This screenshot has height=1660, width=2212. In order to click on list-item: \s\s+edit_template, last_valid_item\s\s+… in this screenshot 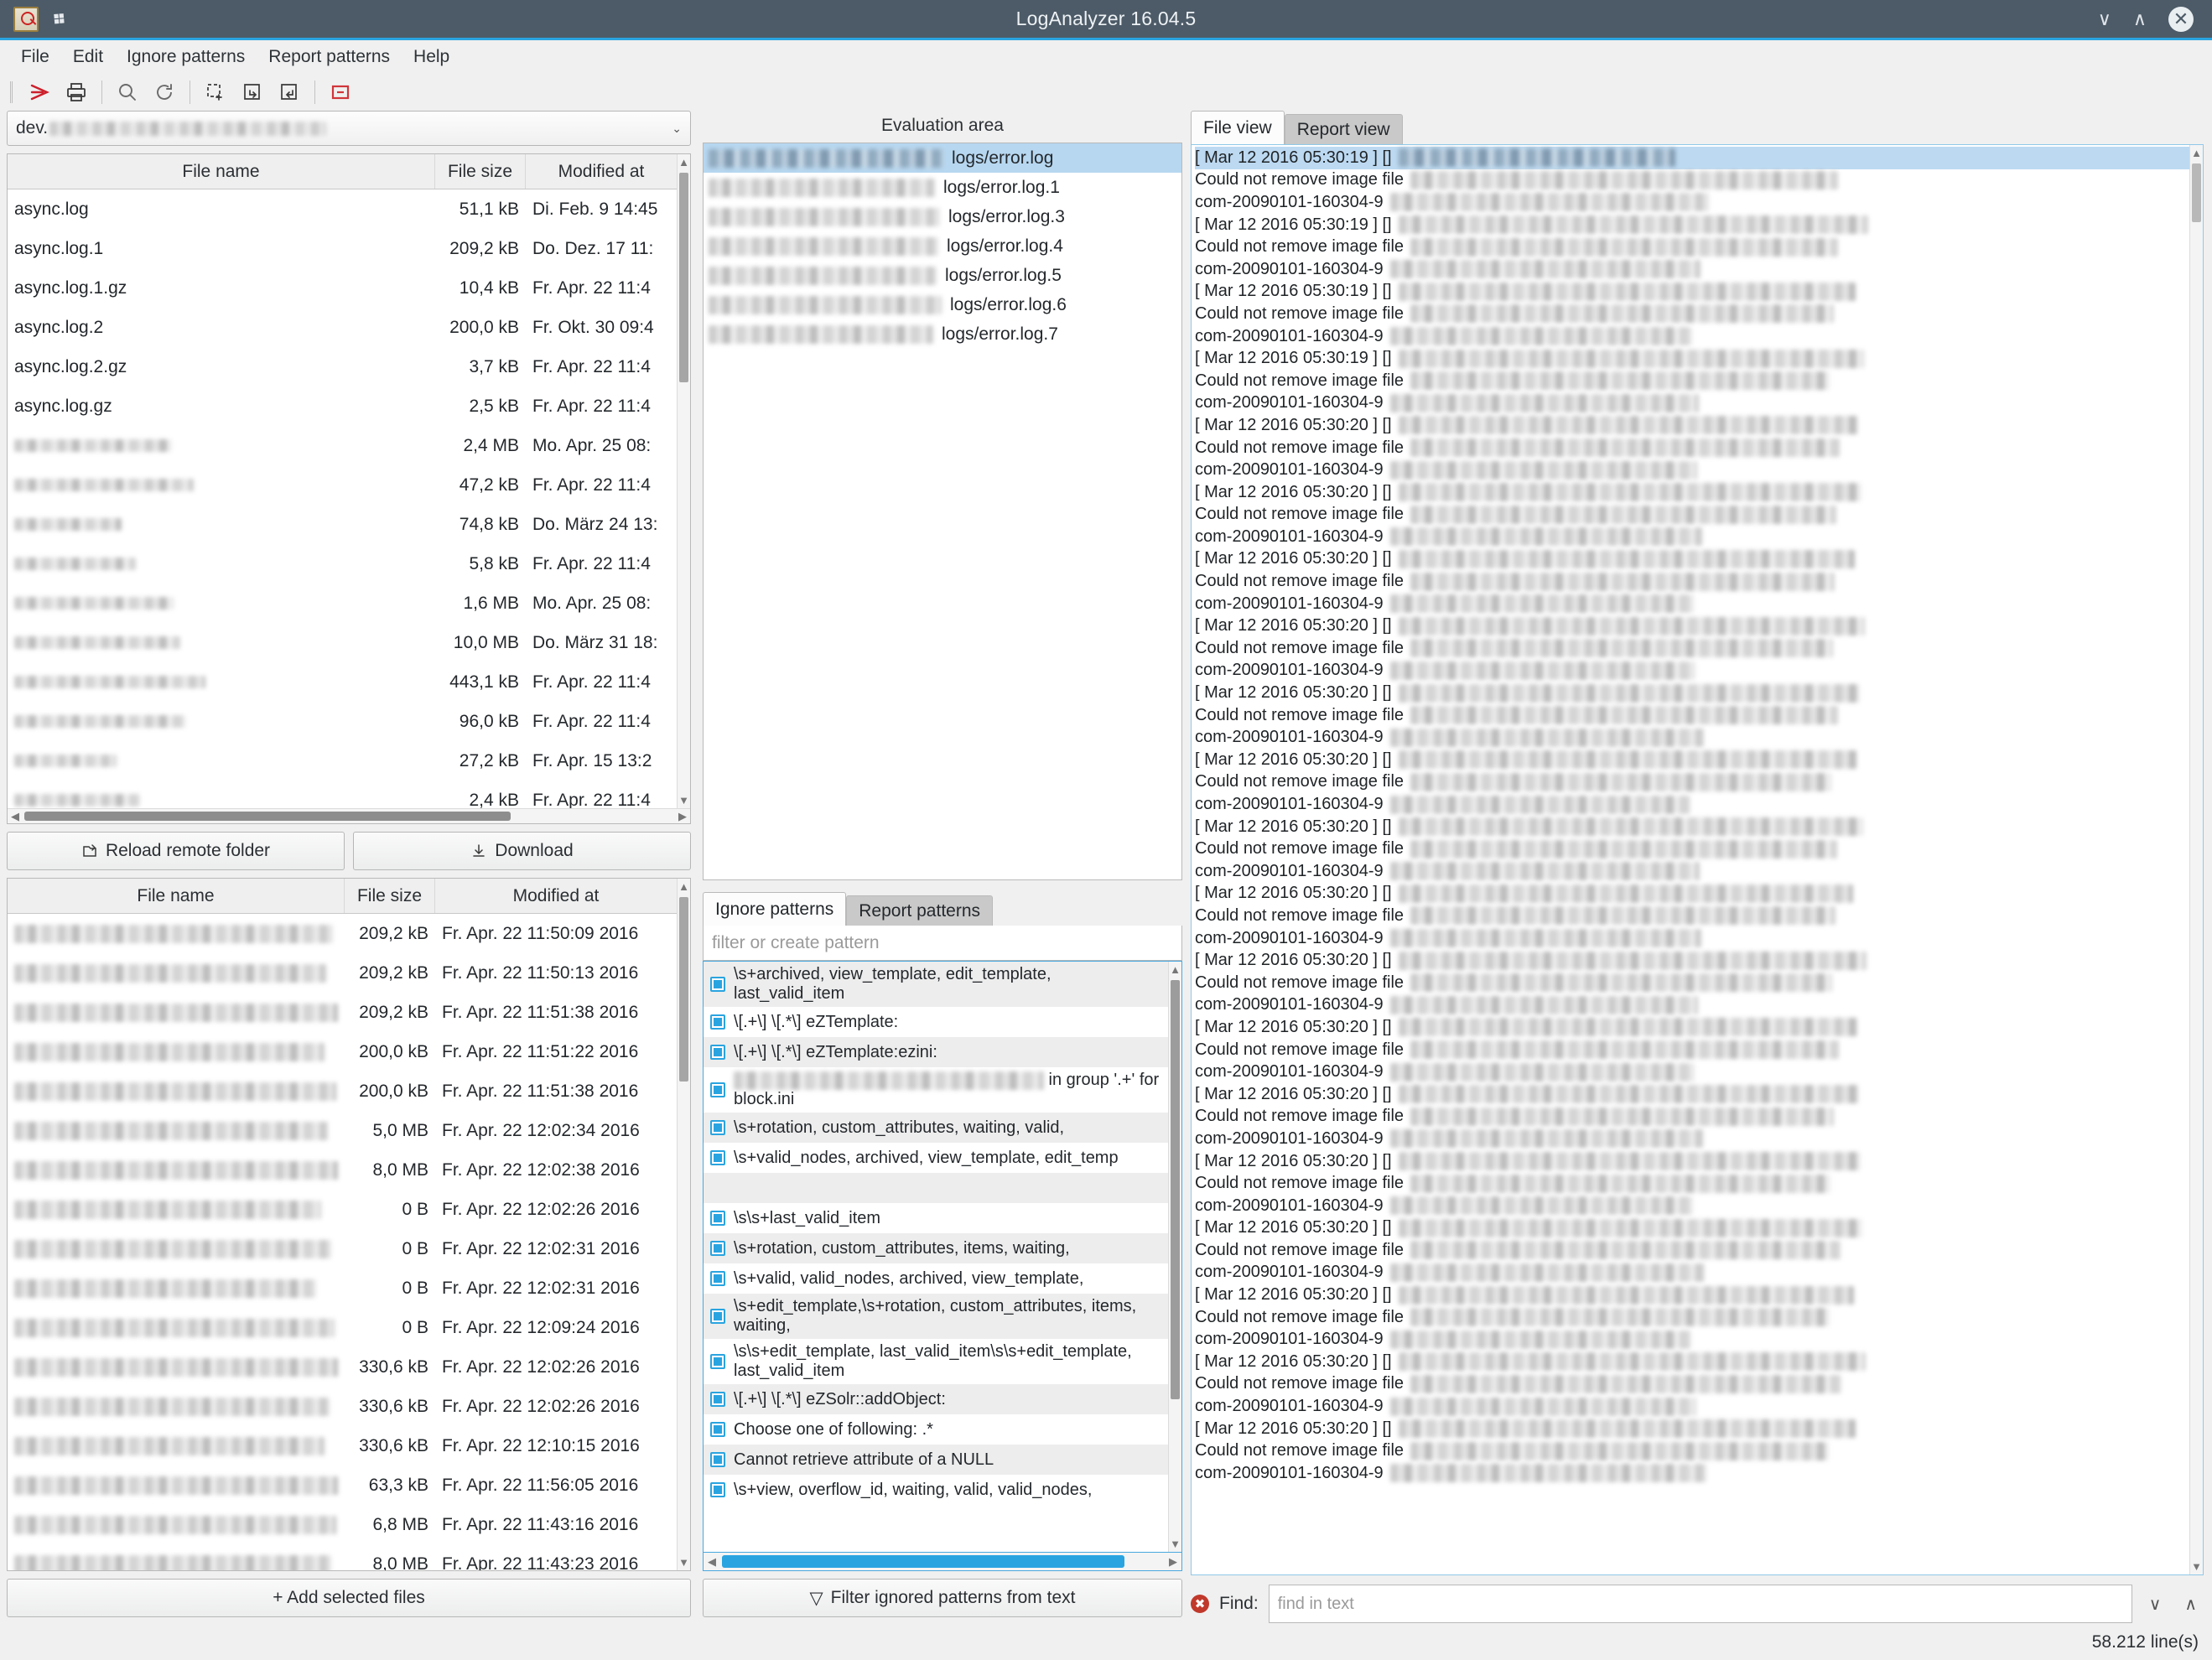, I will do `click(936, 1361)`.